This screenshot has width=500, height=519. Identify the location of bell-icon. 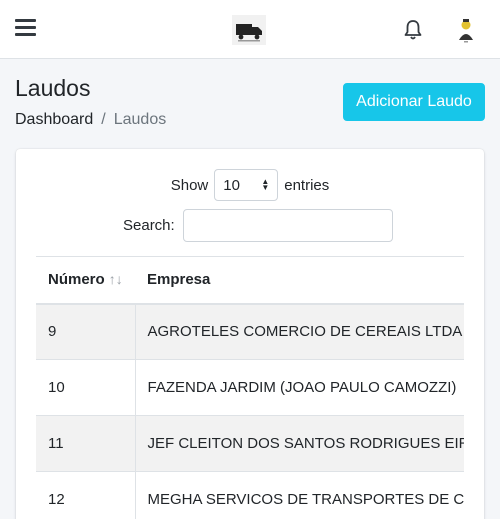
(413, 30).